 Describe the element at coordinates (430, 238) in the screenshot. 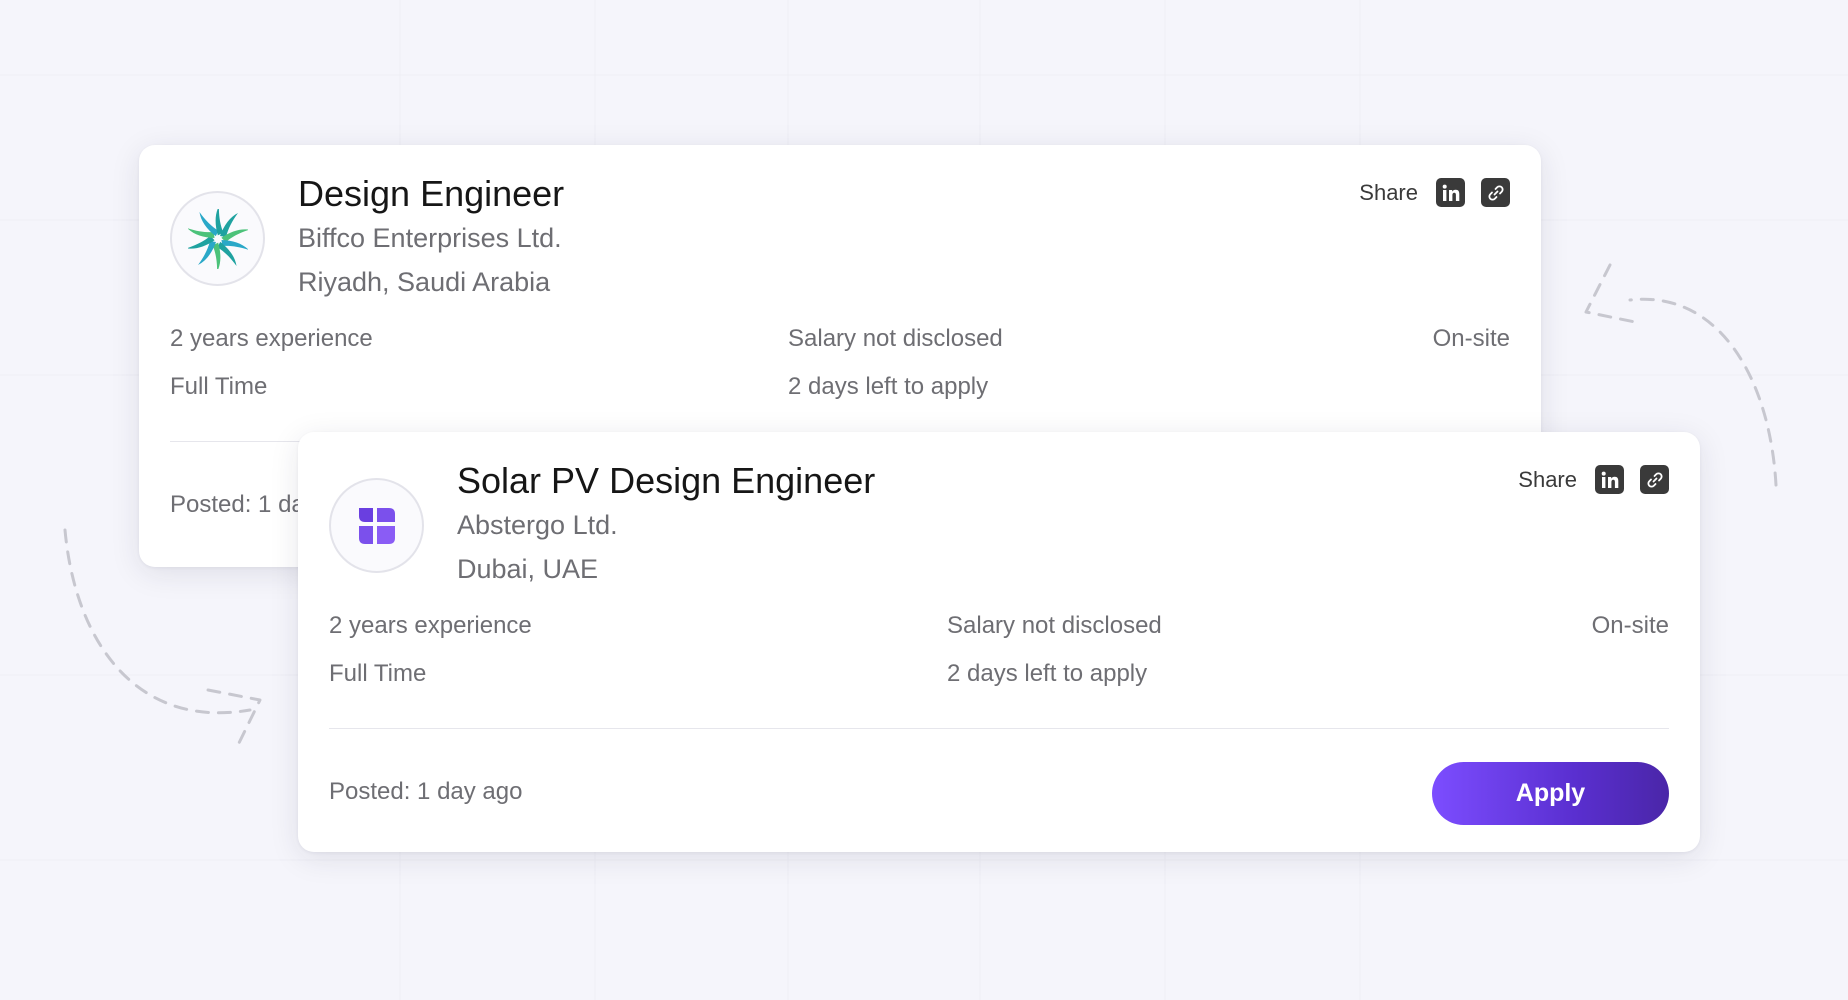

I see `company-name: Biffco Enterprises Ltd.` at that location.